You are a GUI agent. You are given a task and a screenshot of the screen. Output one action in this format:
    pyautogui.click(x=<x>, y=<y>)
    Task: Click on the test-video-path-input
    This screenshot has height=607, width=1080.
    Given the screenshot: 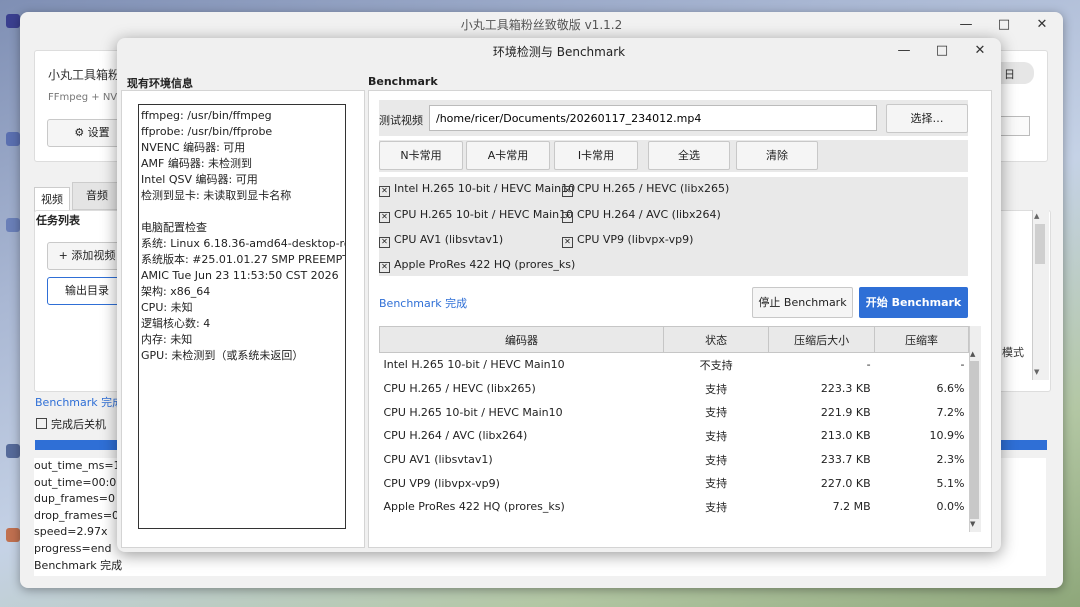 What is the action you would take?
    pyautogui.click(x=653, y=118)
    